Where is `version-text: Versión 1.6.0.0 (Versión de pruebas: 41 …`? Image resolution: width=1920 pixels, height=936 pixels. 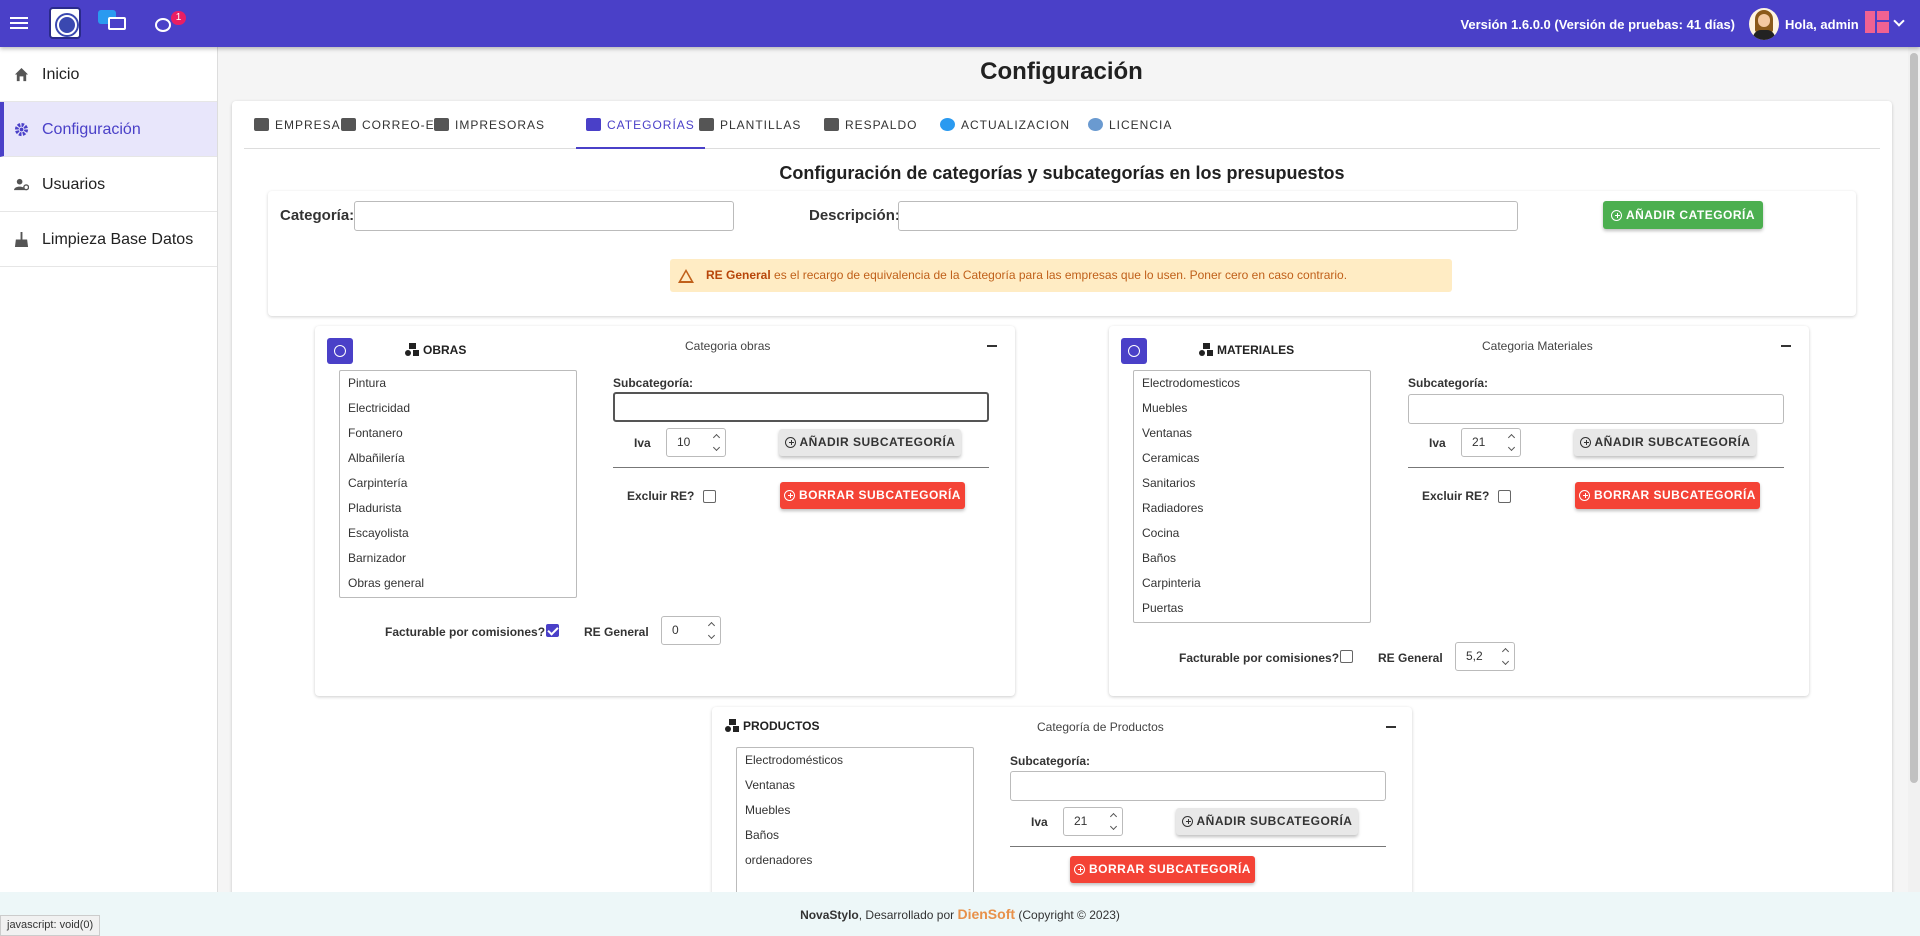 version-text: Versión 1.6.0.0 (Versión de pruebas: 41 … is located at coordinates (1597, 24).